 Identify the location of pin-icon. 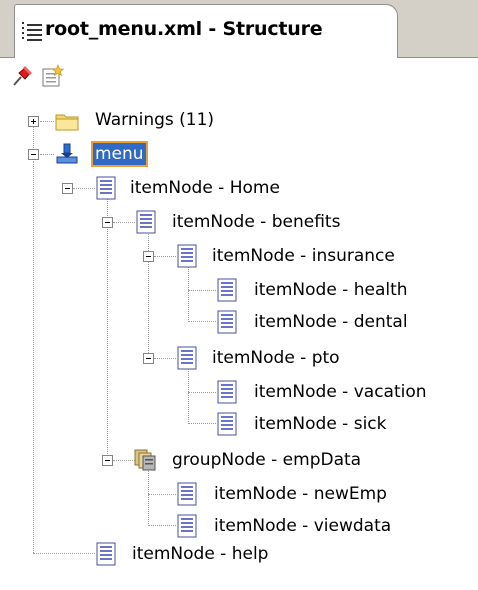
(22, 76).